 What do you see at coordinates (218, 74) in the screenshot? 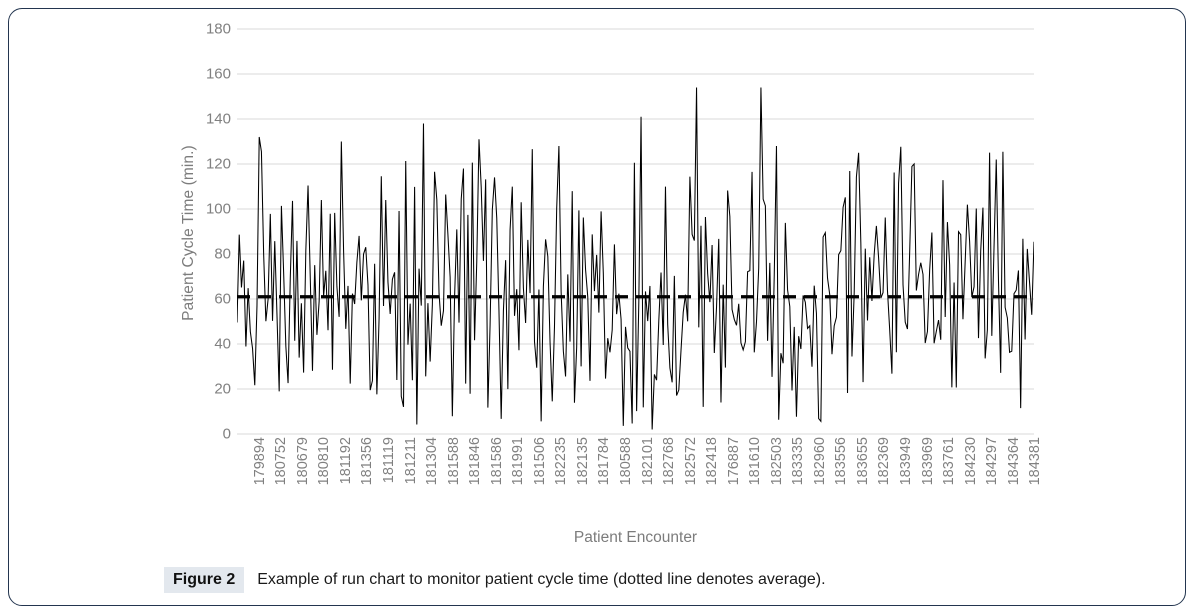
I see `y-tick-label: 160` at bounding box center [218, 74].